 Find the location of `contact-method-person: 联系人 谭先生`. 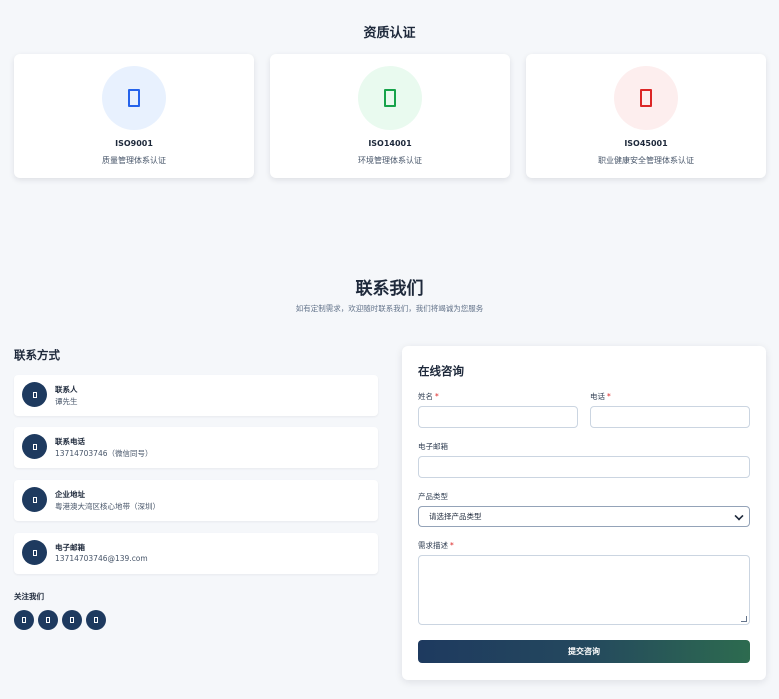

contact-method-person: 联系人 谭先生 is located at coordinates (196, 395).